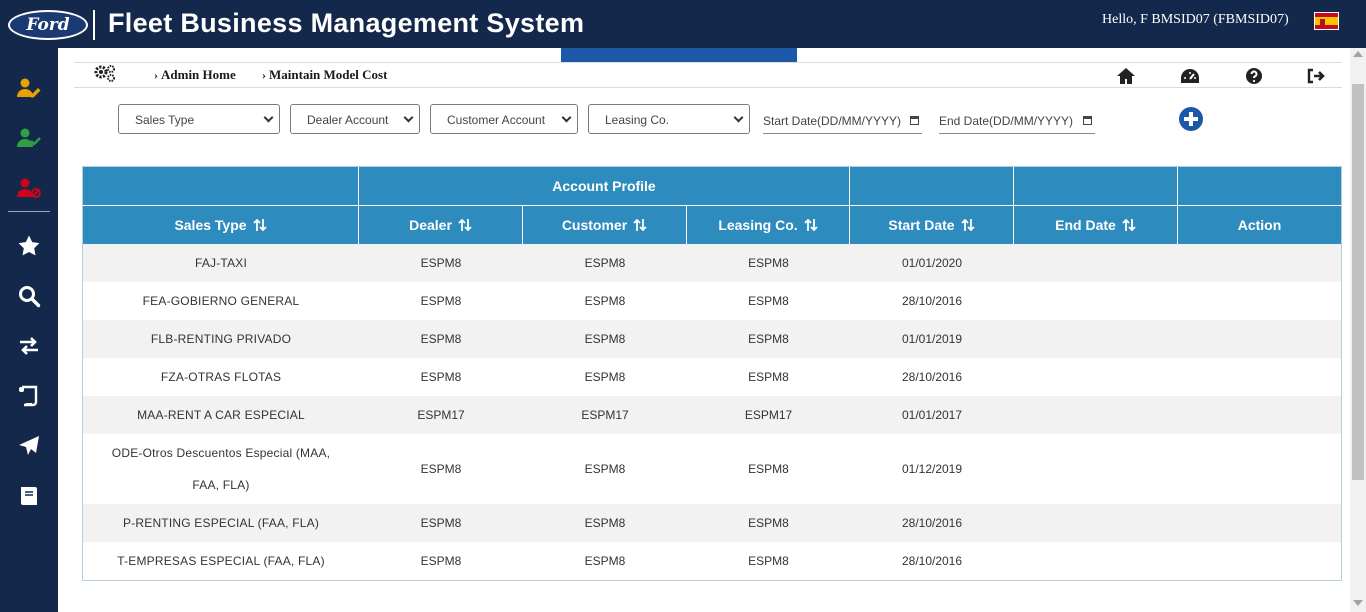 The image size is (1366, 612). Describe the element at coordinates (679, 55) in the screenshot. I see `active-tab-strip` at that location.